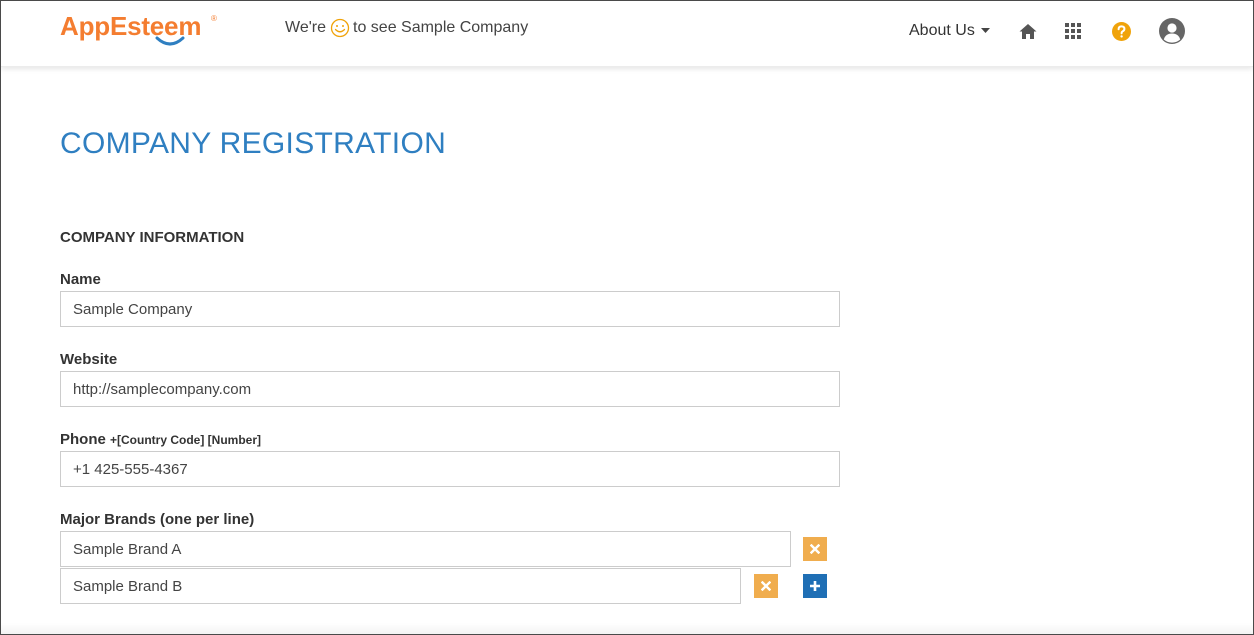 The width and height of the screenshot is (1254, 635). I want to click on logo-registered-mark: ®, so click(214, 18).